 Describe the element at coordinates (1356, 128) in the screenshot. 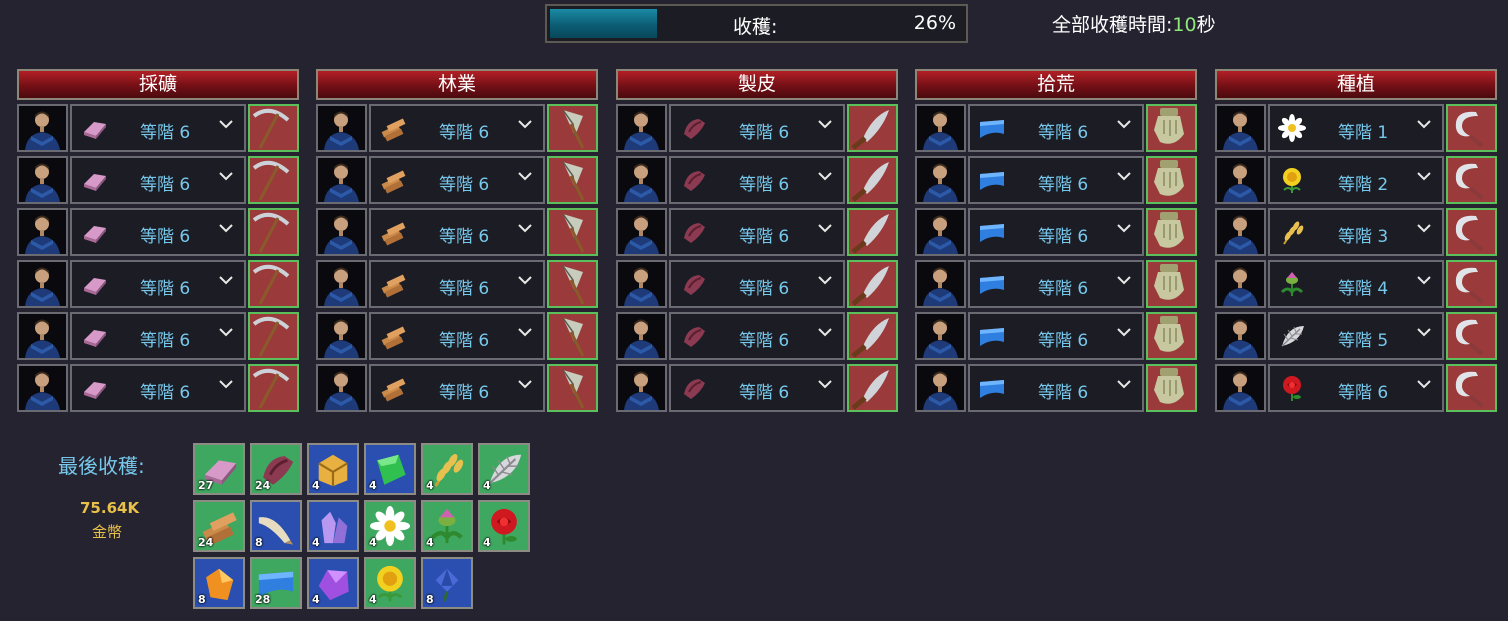

I see `tier-select: 等階 1` at that location.